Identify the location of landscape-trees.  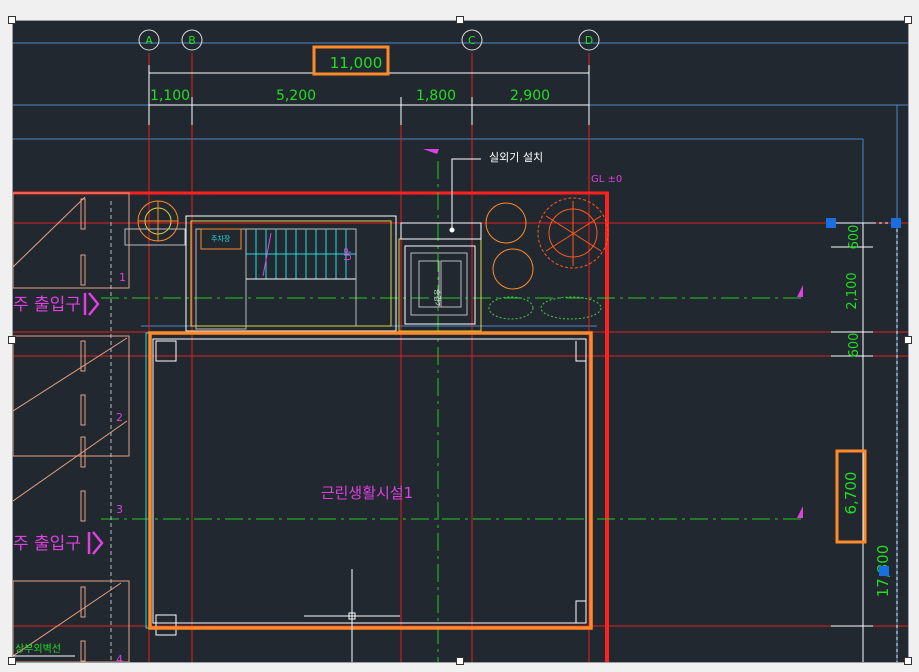
(547, 258).